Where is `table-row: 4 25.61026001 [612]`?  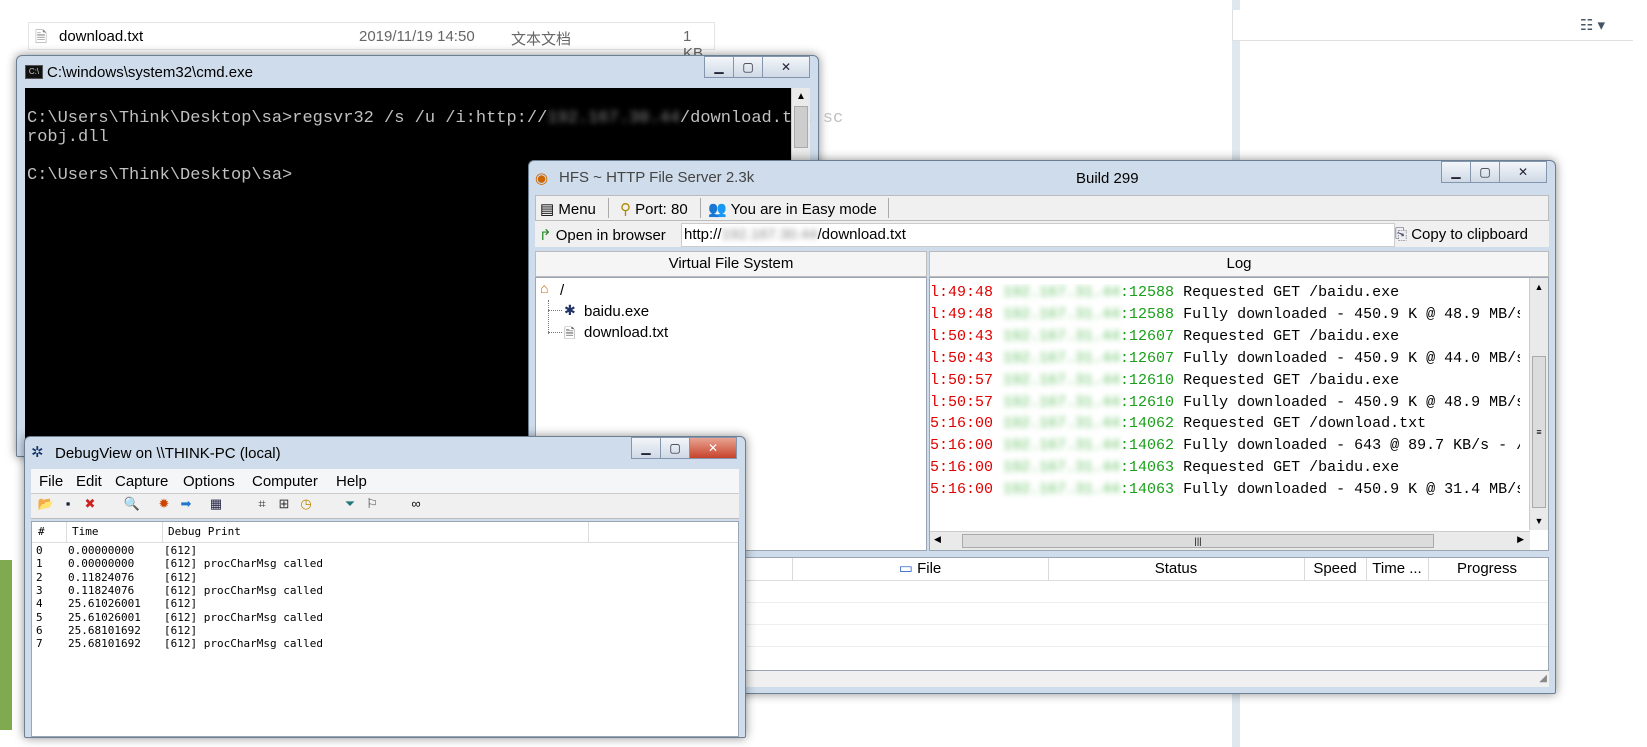
table-row: 4 25.61026001 [612] is located at coordinates (385, 603).